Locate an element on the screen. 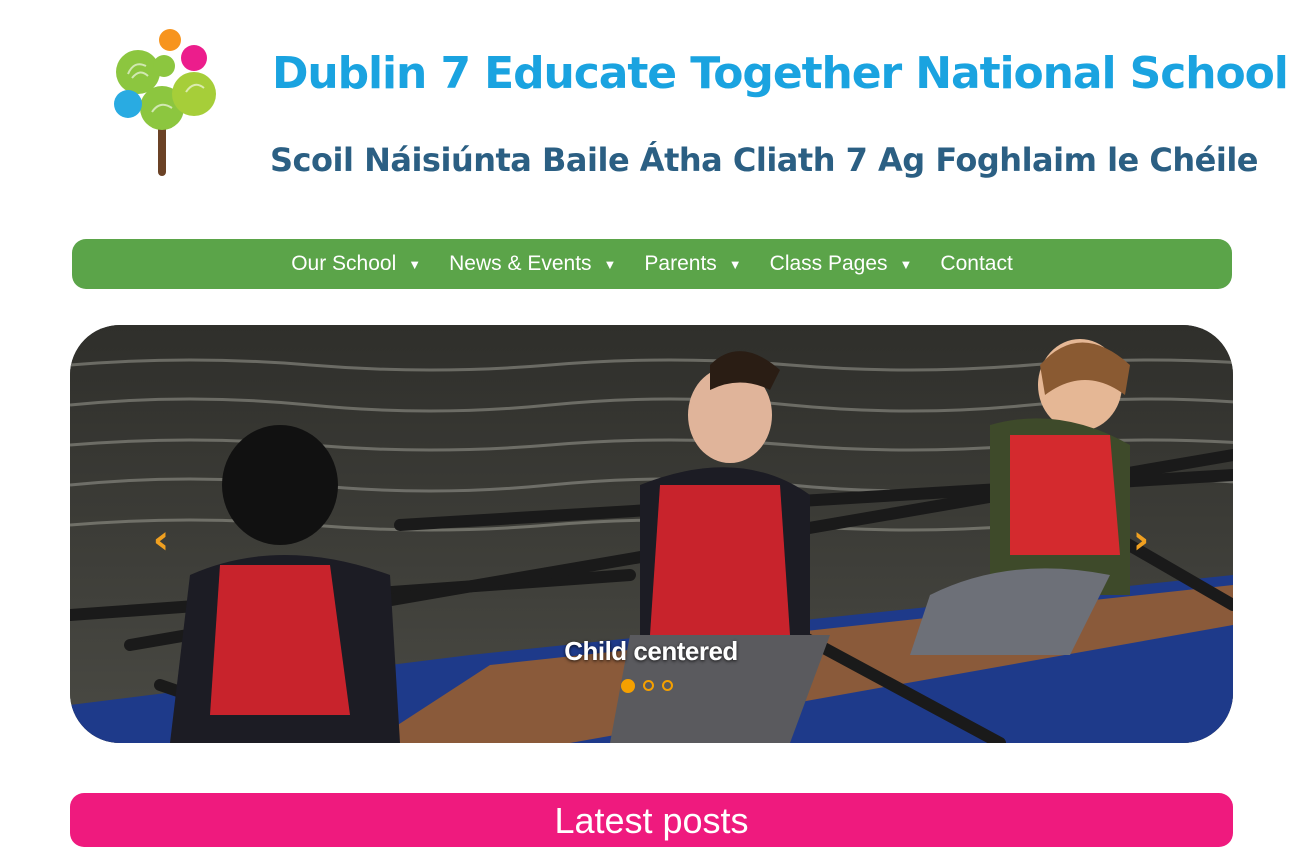 The image size is (1292, 862). nav-item-class-pages: Class Pages ▼ is located at coordinates (841, 264).